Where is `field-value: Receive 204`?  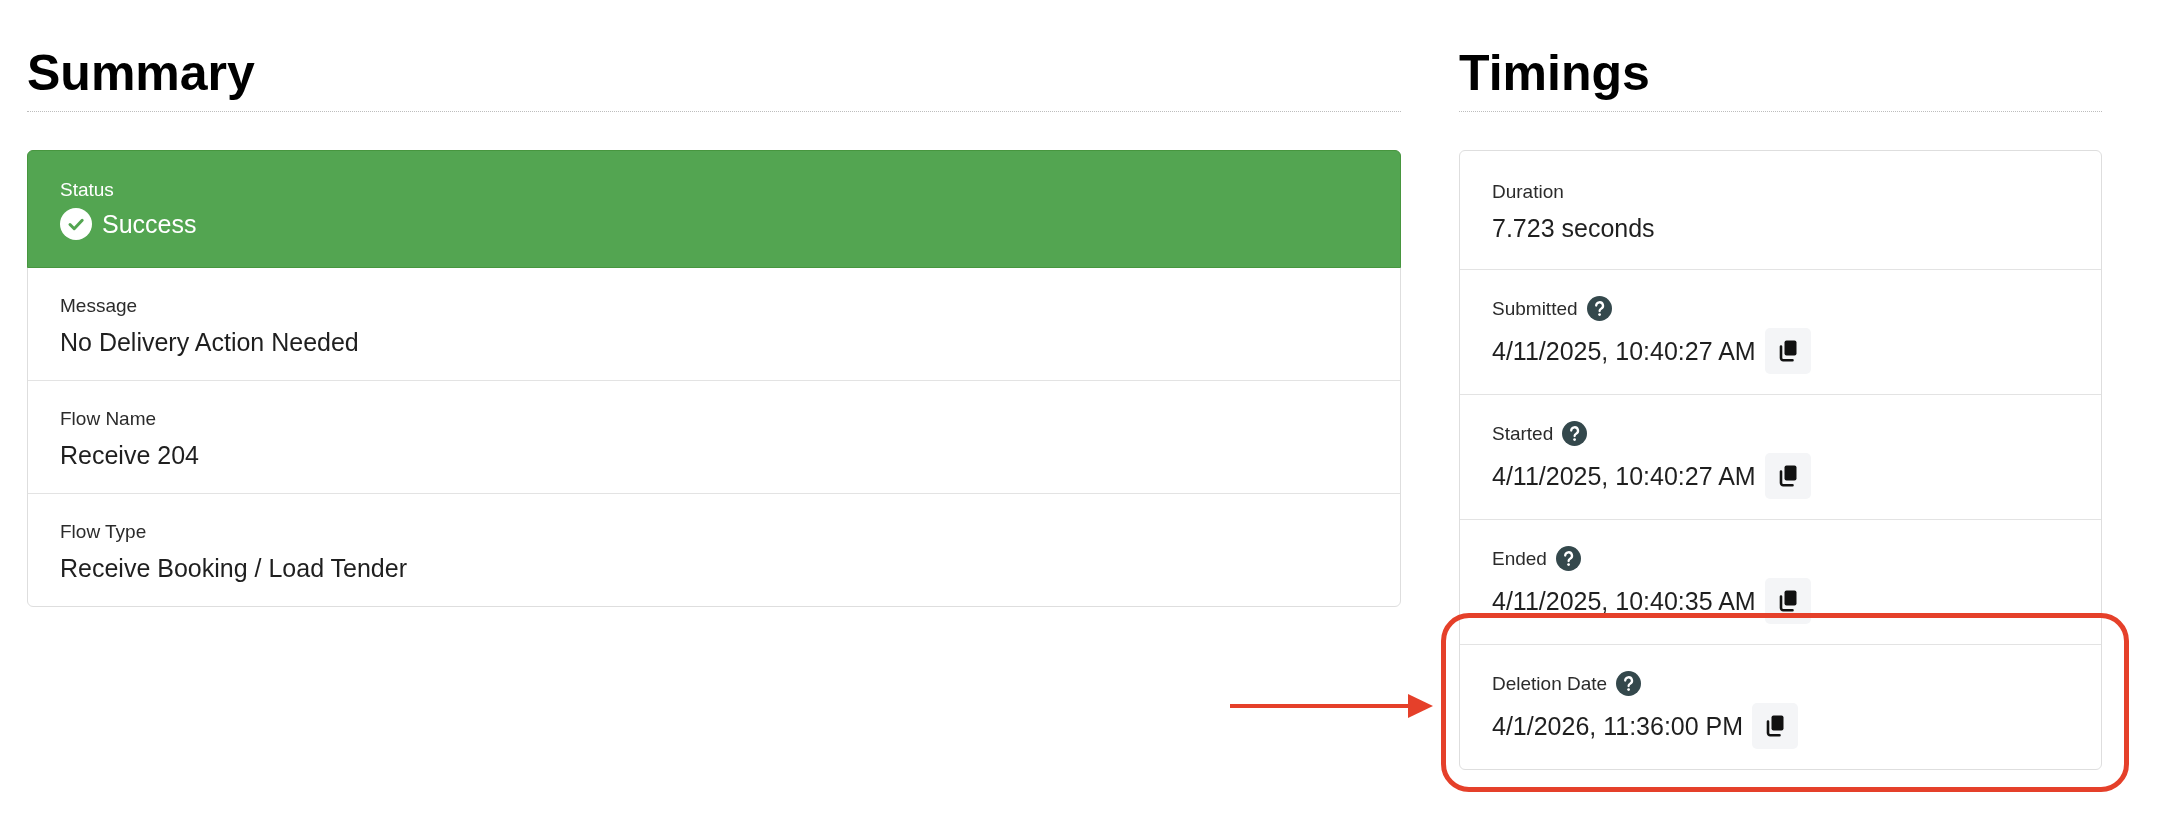 field-value: Receive 204 is located at coordinates (129, 455).